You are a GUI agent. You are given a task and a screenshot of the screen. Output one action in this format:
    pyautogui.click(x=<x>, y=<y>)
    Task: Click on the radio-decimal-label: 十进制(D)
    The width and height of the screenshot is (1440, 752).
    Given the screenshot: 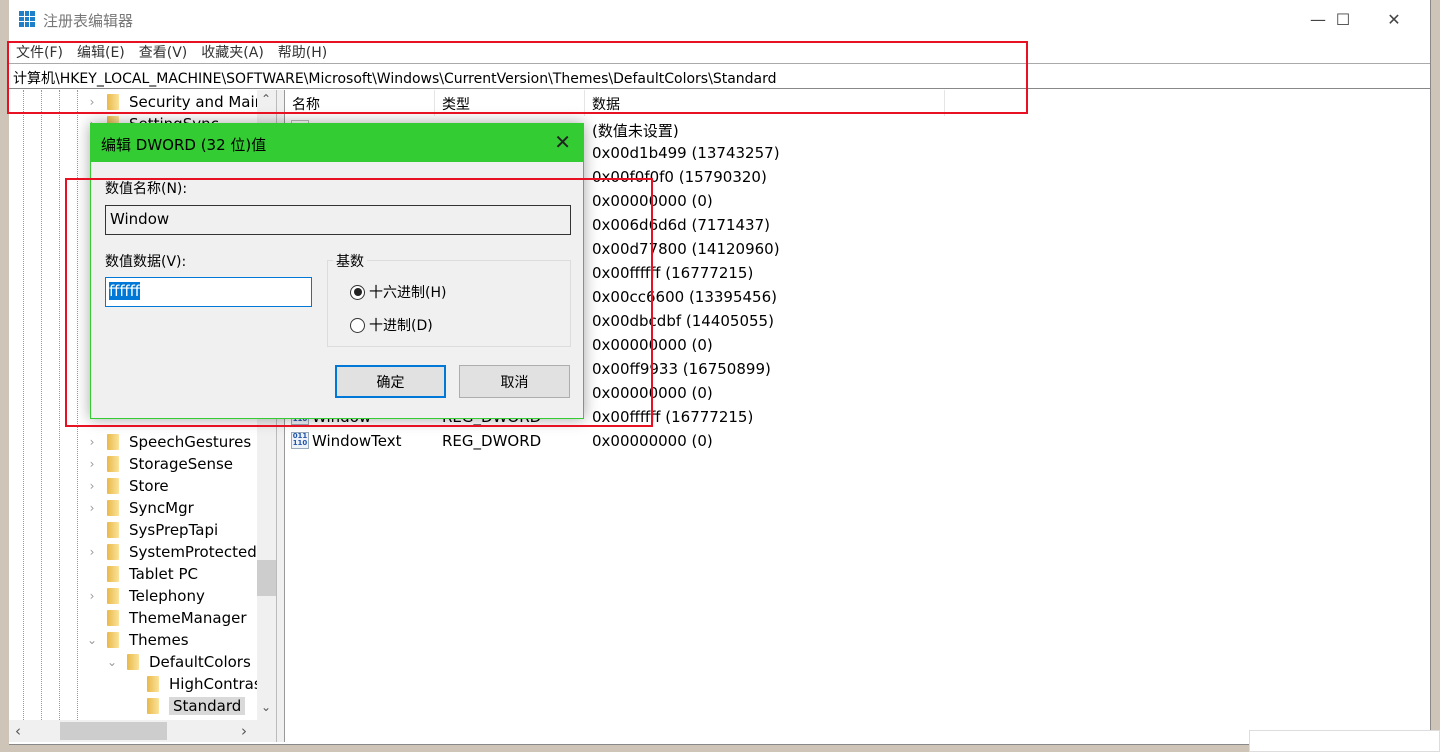 What is the action you would take?
    pyautogui.click(x=401, y=326)
    